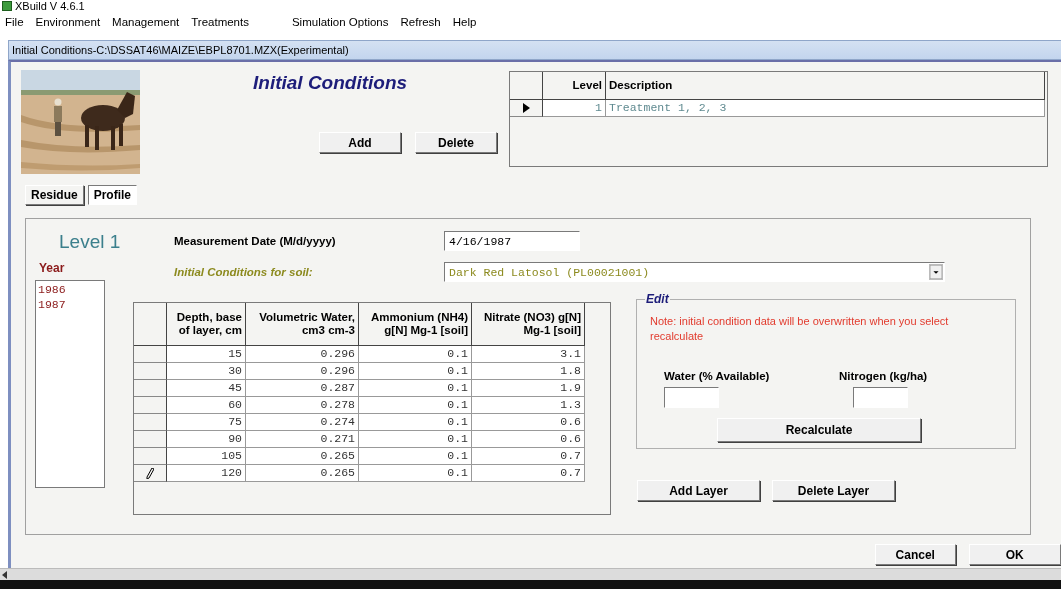  I want to click on table-cell: 1.8, so click(528, 371).